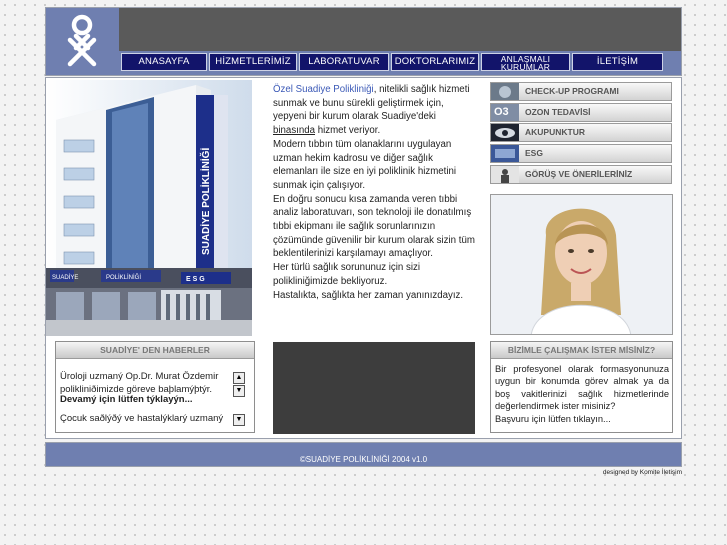 Image resolution: width=727 pixels, height=545 pixels. Describe the element at coordinates (142, 418) in the screenshot. I see `news-item-2: Çocuk saðlýðý ve hastalýklarý uzmaný` at that location.